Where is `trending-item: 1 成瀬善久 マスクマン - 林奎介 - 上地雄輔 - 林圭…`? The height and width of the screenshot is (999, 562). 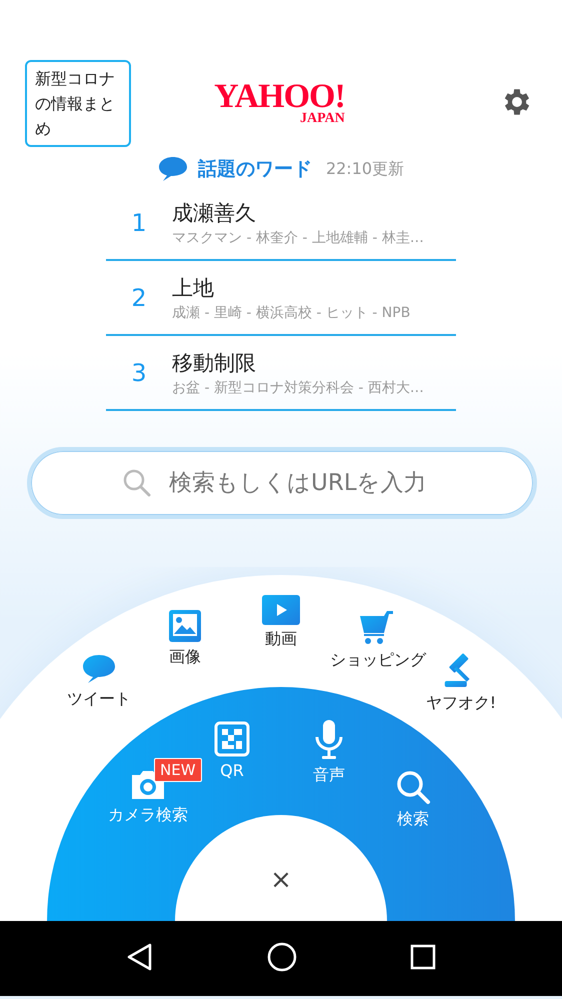
trending-item: 1 成瀬善久 マスクマン - 林奎介 - 上地雄輔 - 林圭… is located at coordinates (281, 223).